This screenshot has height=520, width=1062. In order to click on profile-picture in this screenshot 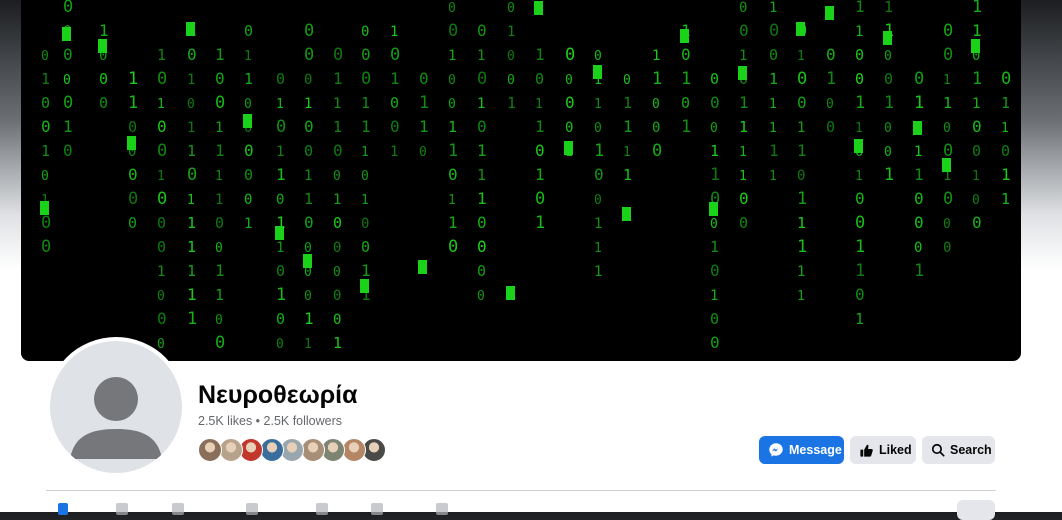, I will do `click(116, 407)`.